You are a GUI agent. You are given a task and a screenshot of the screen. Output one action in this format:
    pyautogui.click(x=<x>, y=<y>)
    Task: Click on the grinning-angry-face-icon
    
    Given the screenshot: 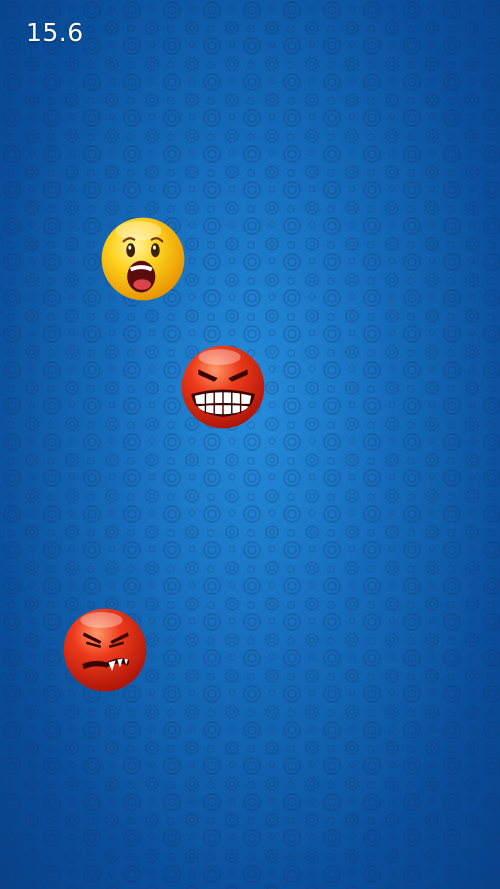 What is the action you would take?
    pyautogui.click(x=223, y=387)
    